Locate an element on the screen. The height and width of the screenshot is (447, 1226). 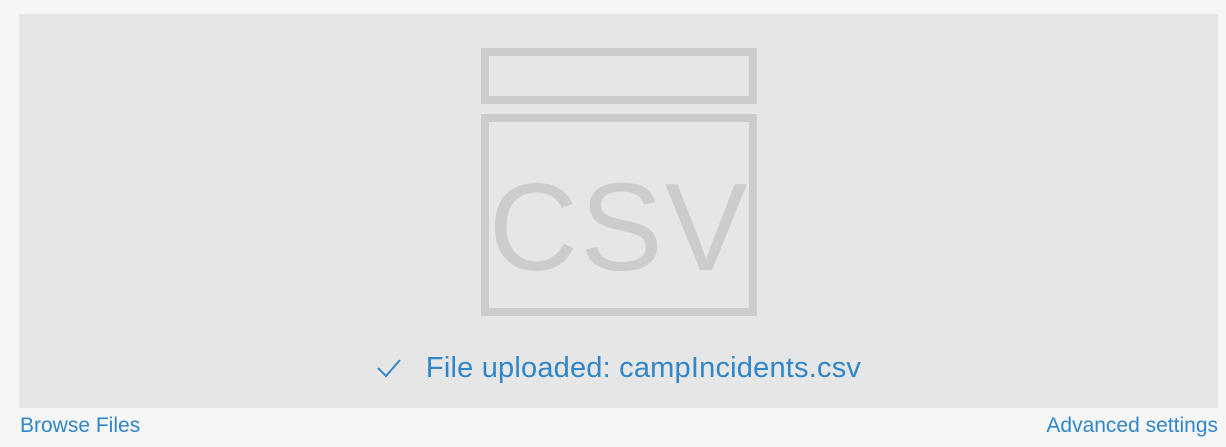
checkmark-icon is located at coordinates (389, 368).